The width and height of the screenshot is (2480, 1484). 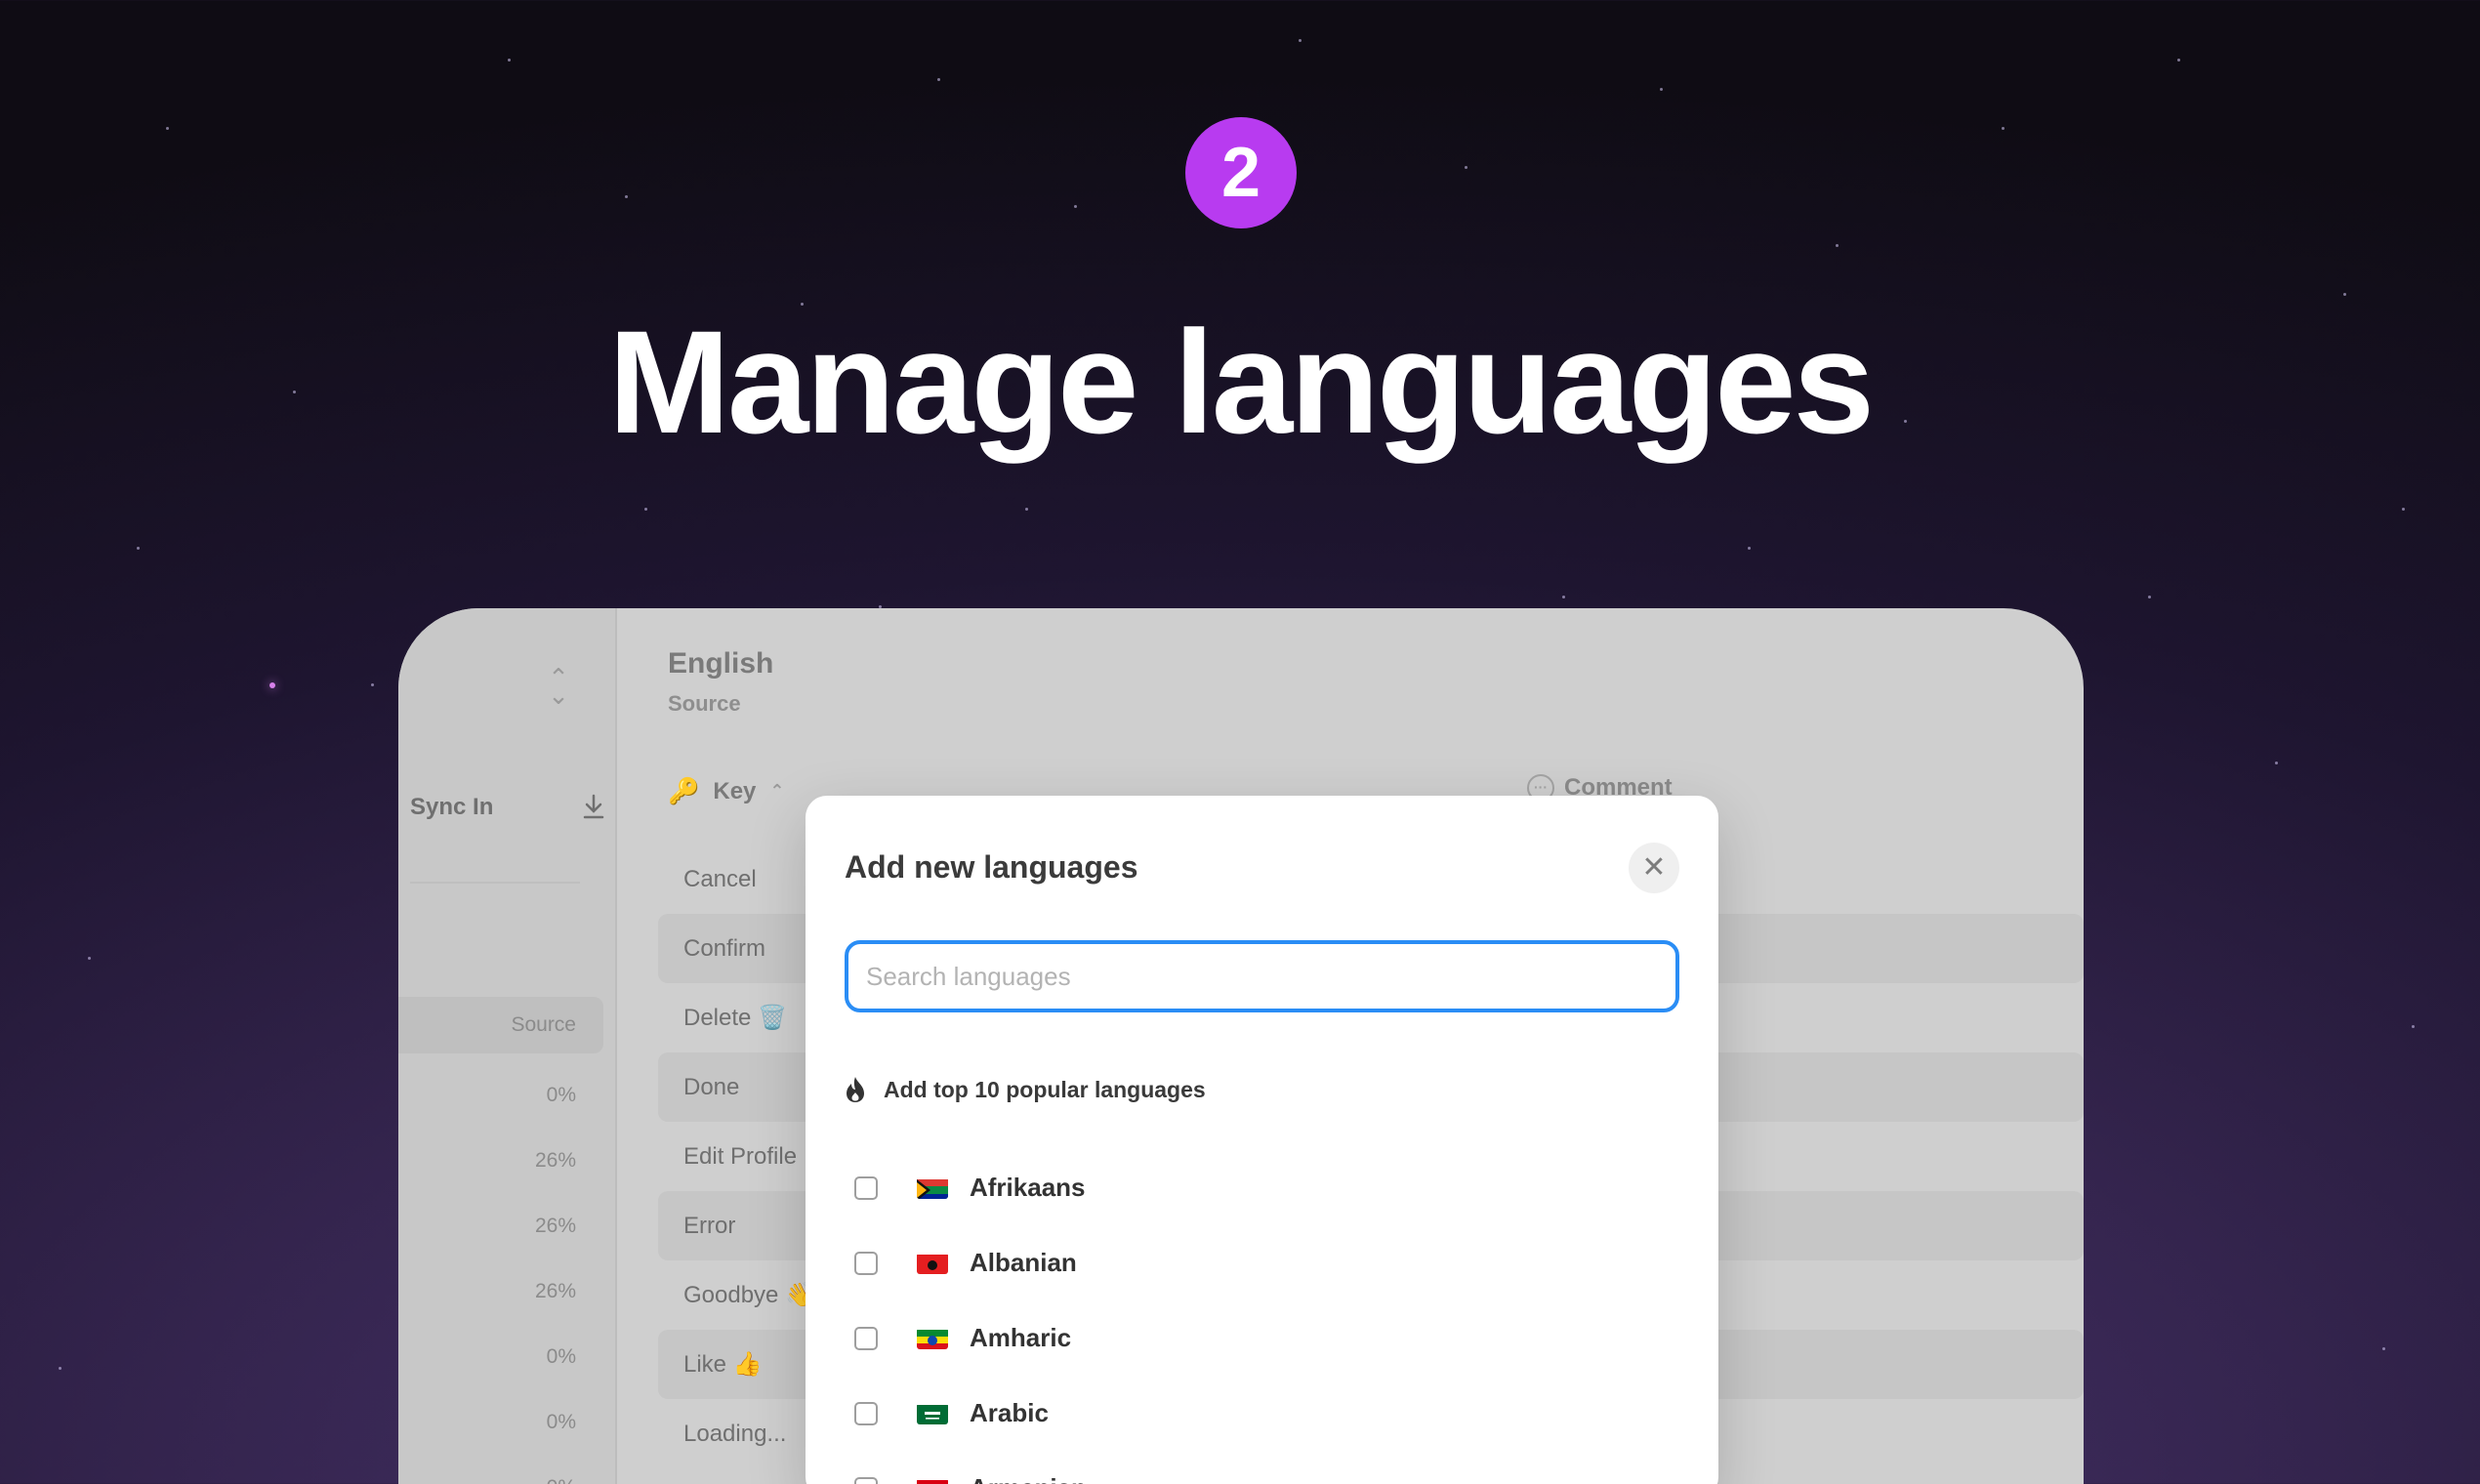 I want to click on flame-icon, so click(x=855, y=1090).